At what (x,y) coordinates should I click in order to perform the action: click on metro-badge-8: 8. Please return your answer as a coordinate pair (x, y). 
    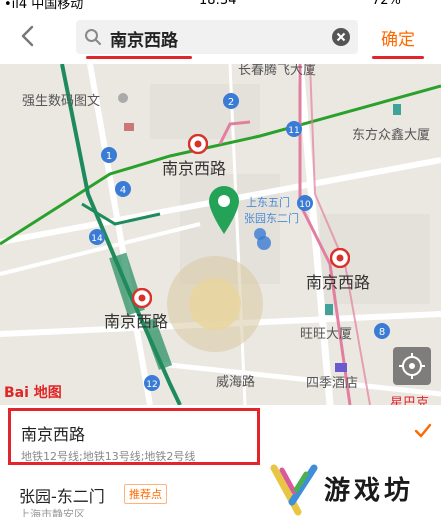
    Looking at the image, I should click on (382, 331).